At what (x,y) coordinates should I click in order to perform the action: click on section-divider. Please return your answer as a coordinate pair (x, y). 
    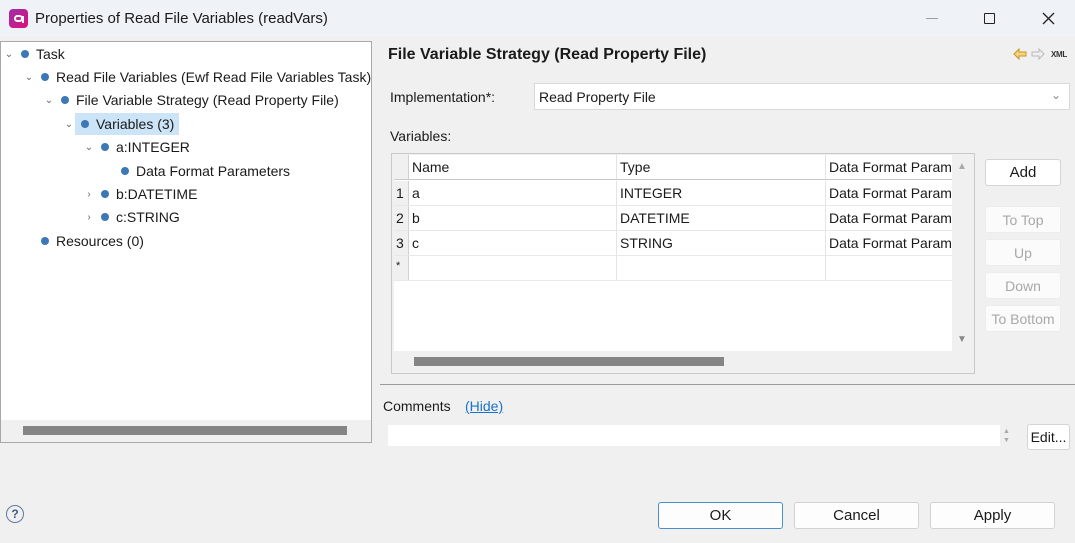
    Looking at the image, I should click on (727, 384).